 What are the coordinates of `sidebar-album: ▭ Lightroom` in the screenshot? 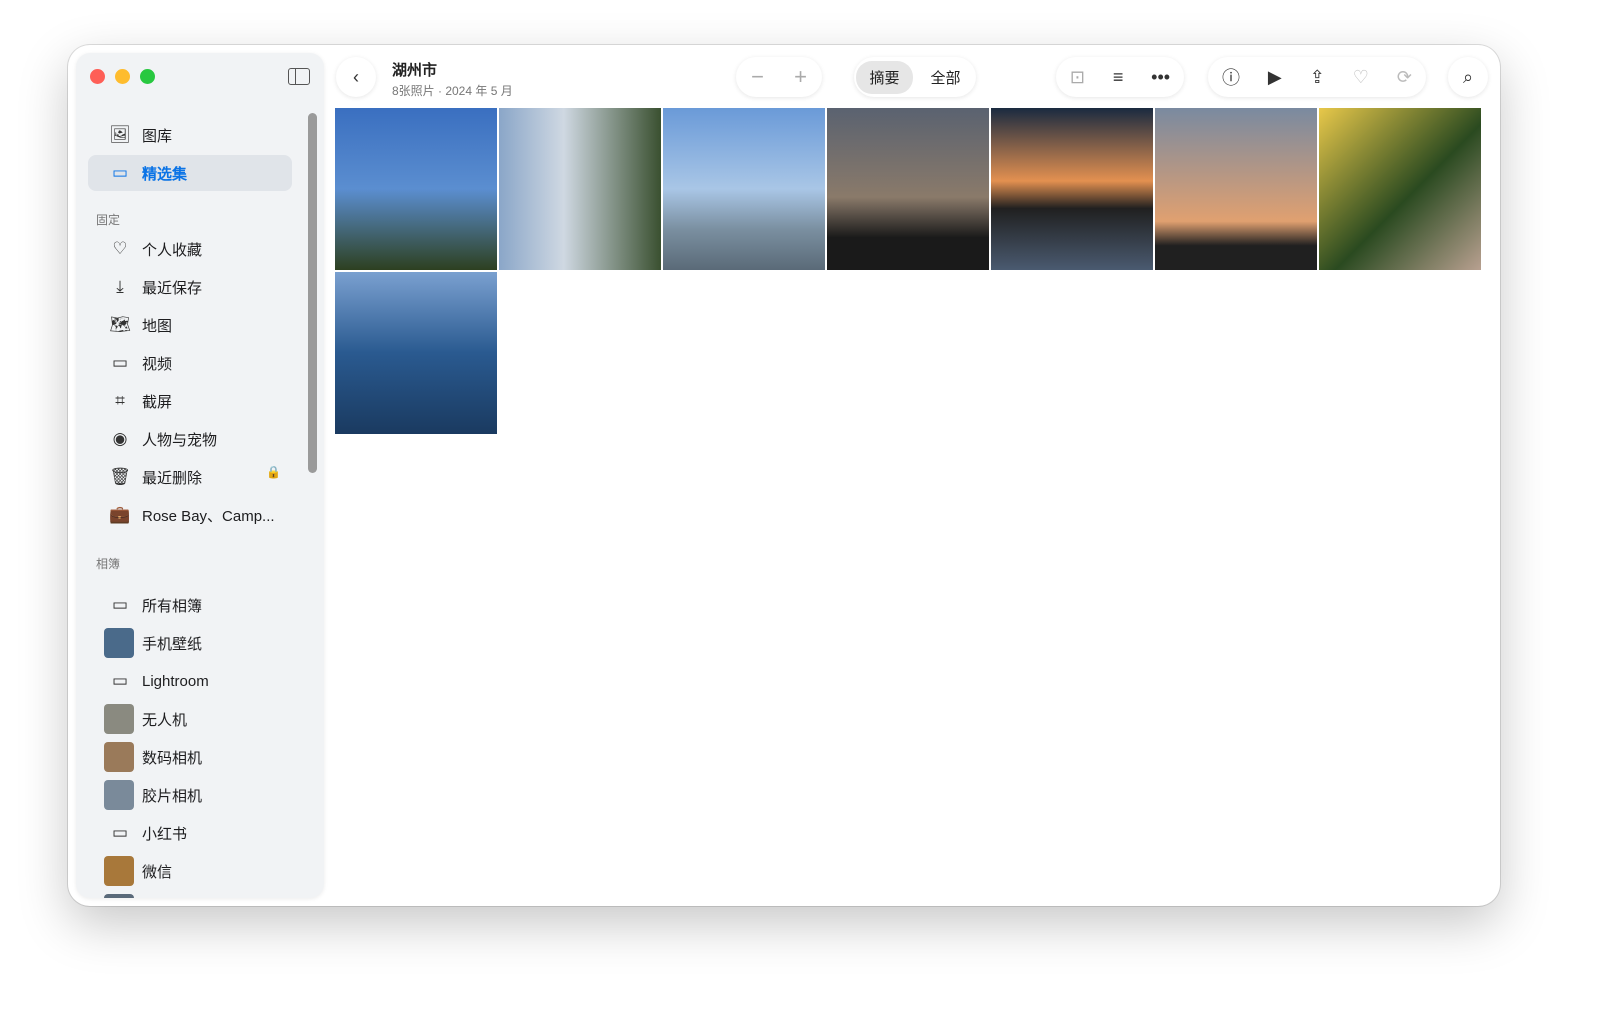 It's located at (190, 681).